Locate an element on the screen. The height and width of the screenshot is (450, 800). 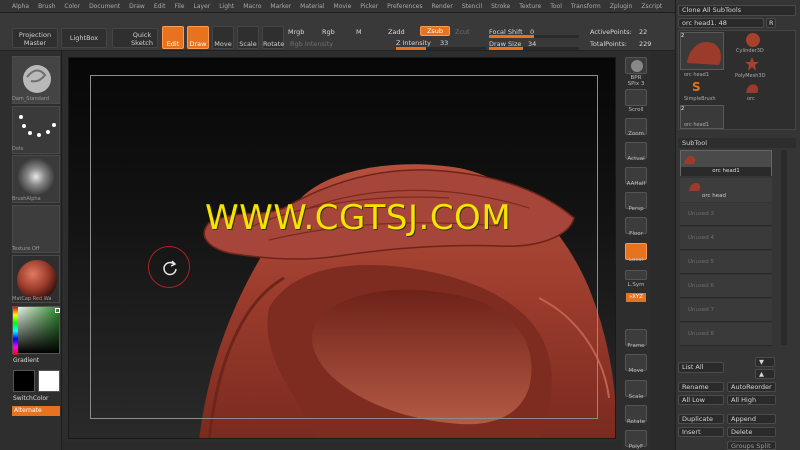
zoom-label: Zoom is located at coordinates (636, 134).